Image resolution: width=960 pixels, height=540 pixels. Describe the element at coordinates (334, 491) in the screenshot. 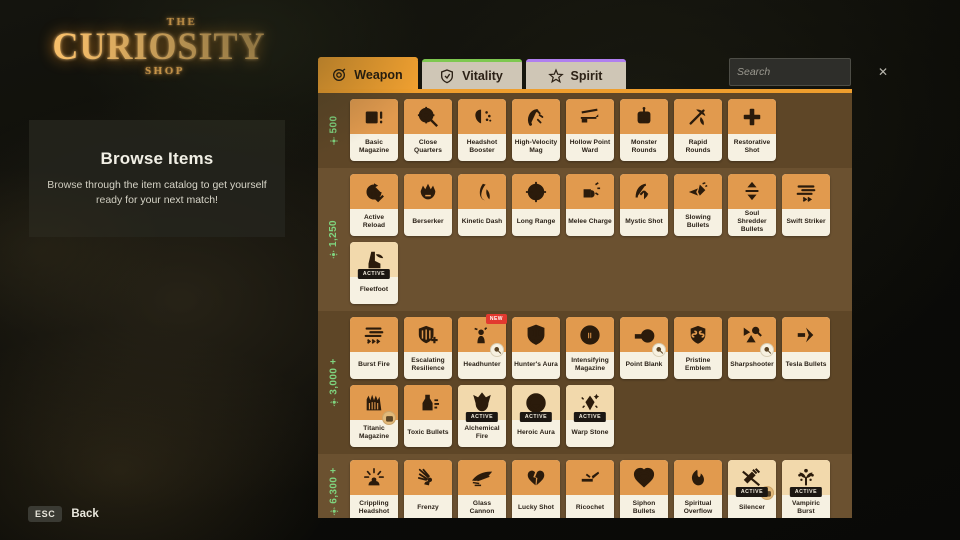

I see `tier-price-inner: 6,300 +` at that location.